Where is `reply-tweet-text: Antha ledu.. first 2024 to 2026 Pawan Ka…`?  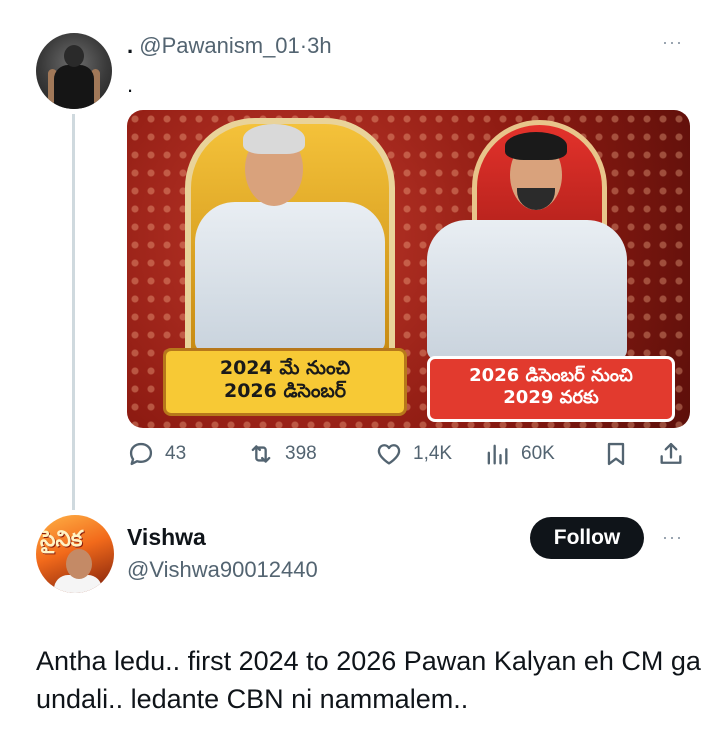
reply-tweet-text: Antha ledu.. first 2024 to 2026 Pawan Ka… is located at coordinates (368, 680).